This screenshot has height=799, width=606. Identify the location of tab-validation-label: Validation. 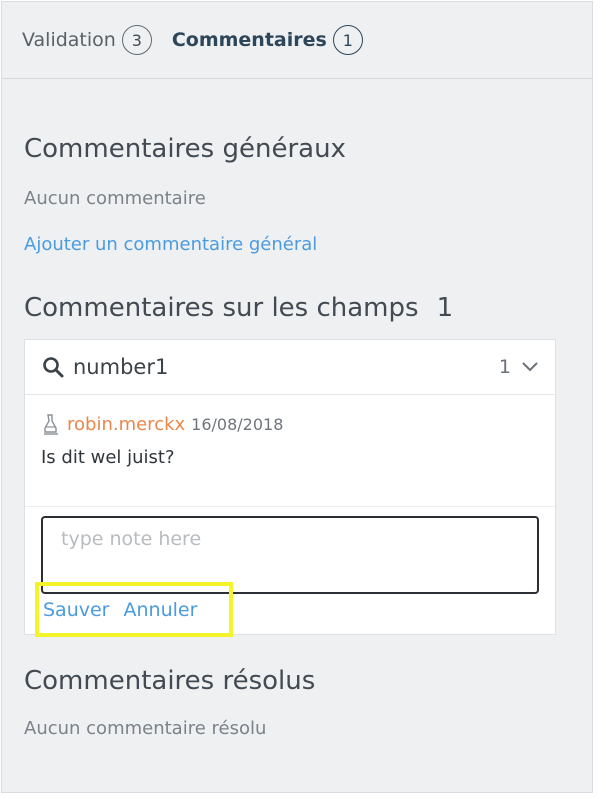
(69, 40).